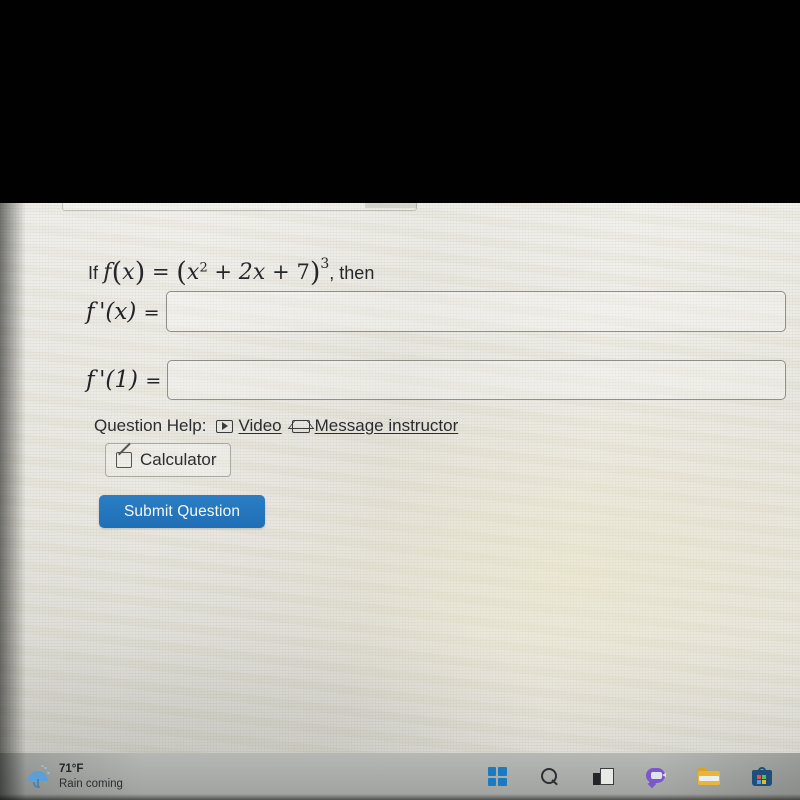 The width and height of the screenshot is (800, 800). I want to click on answer-row-fprime-1: f '(1) =, so click(436, 380).